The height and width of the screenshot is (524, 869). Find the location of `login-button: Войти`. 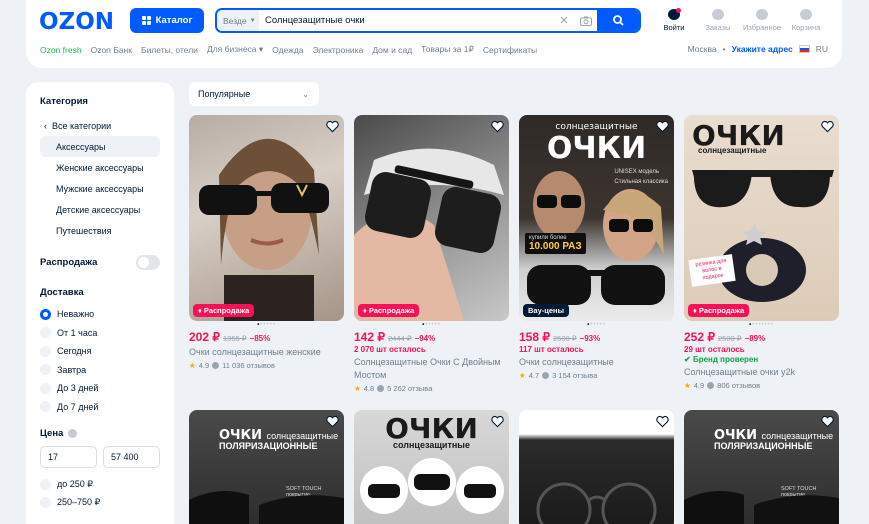

login-button: Войти is located at coordinates (674, 20).